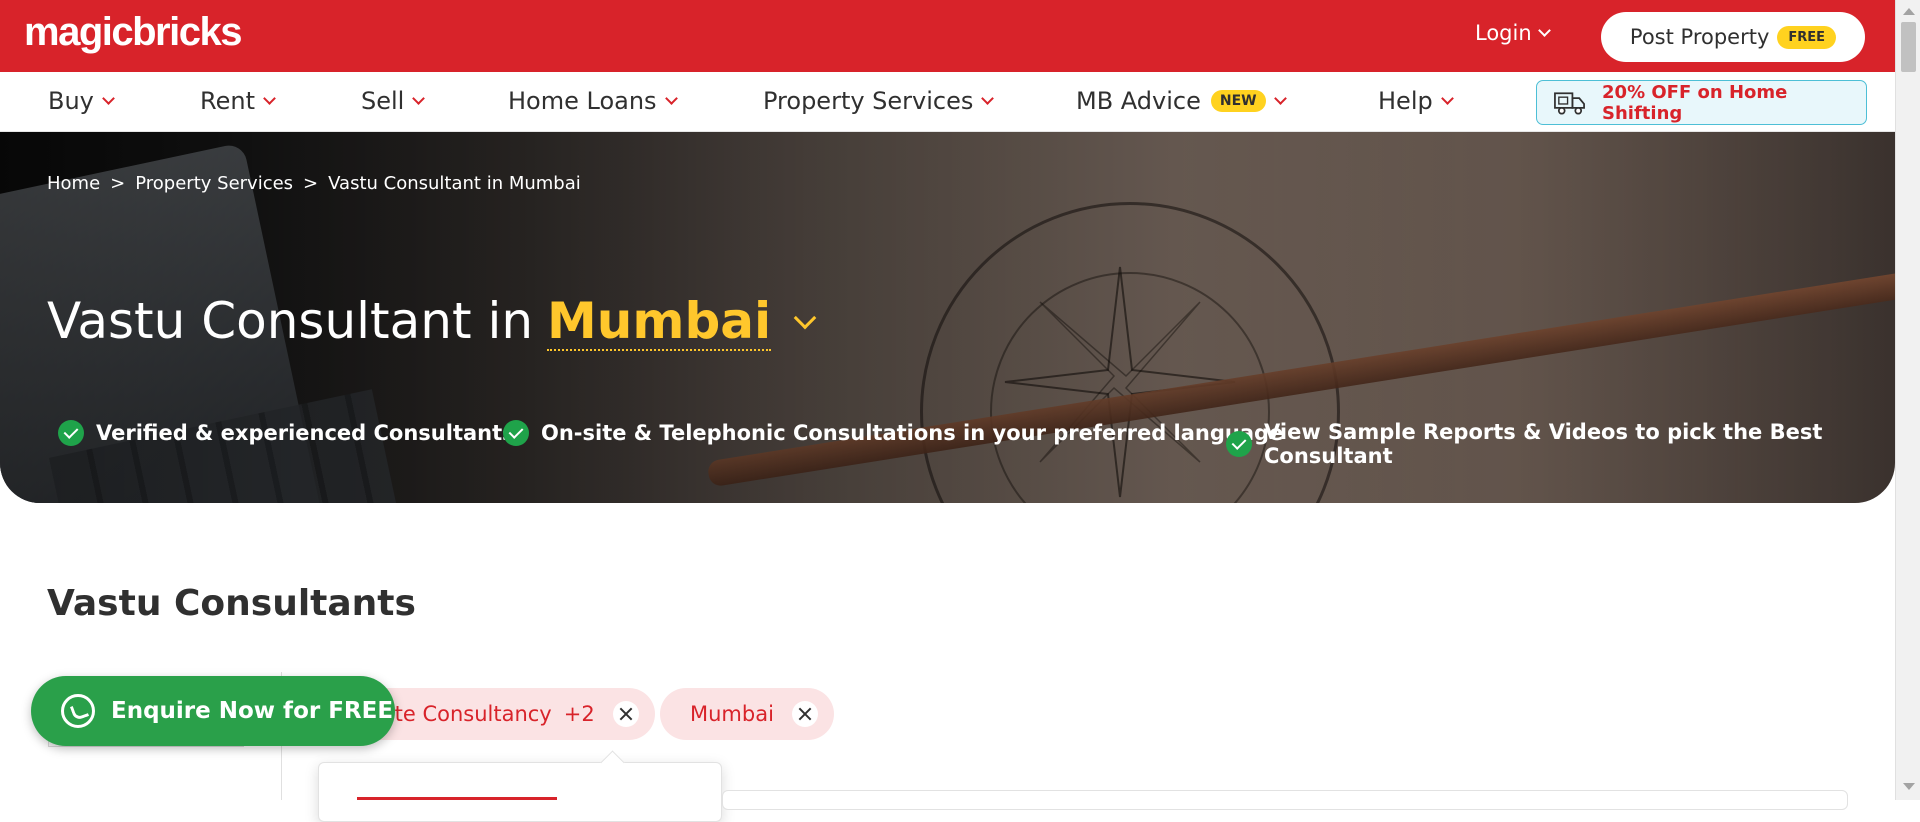 Image resolution: width=1920 pixels, height=822 pixels. I want to click on nav-item-property-services: Property Services, so click(879, 101).